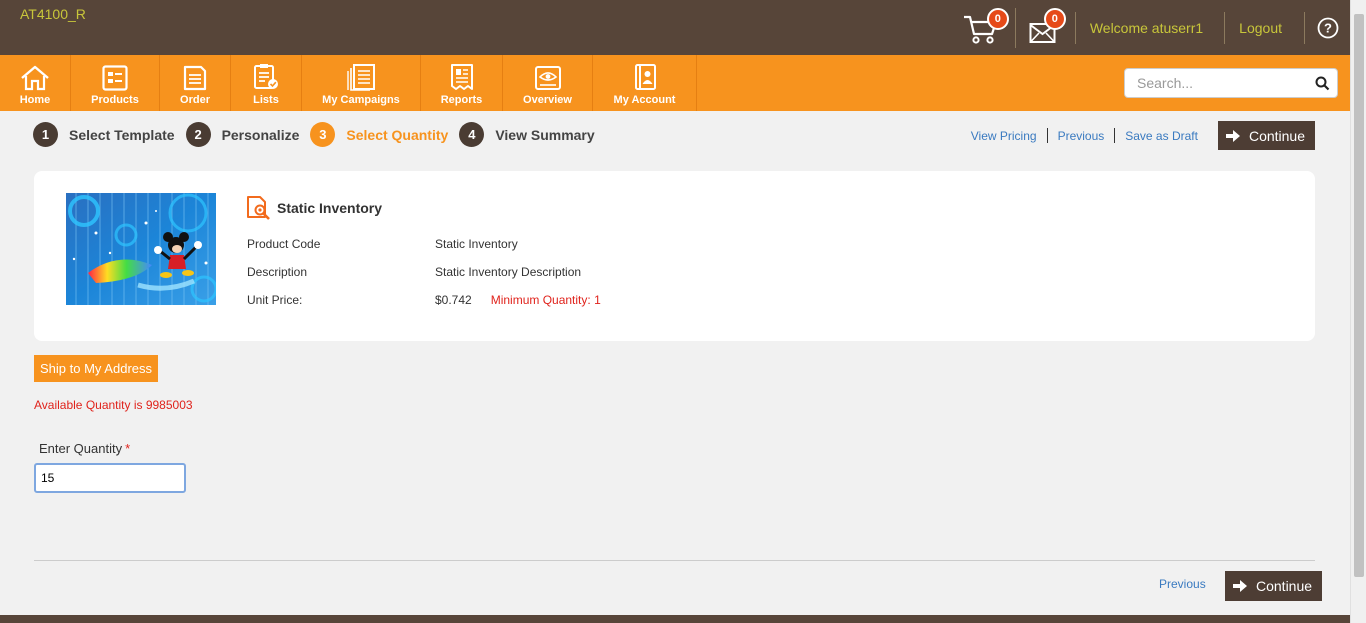 The height and width of the screenshot is (623, 1366). Describe the element at coordinates (547, 100) in the screenshot. I see `nav-overview-label: Overview` at that location.